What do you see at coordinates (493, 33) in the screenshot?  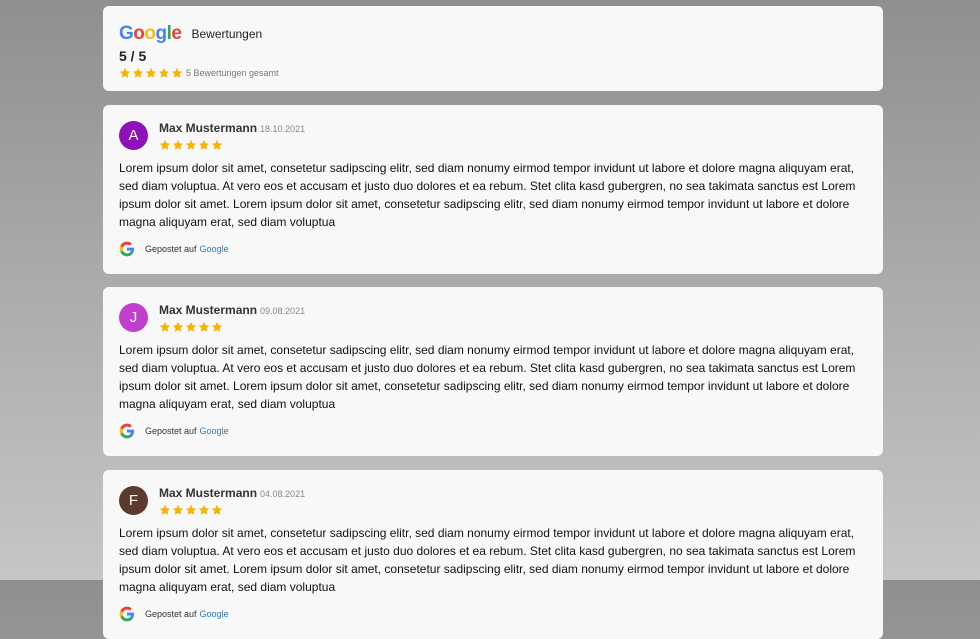 I see `summary-header: Google Bewertungen` at bounding box center [493, 33].